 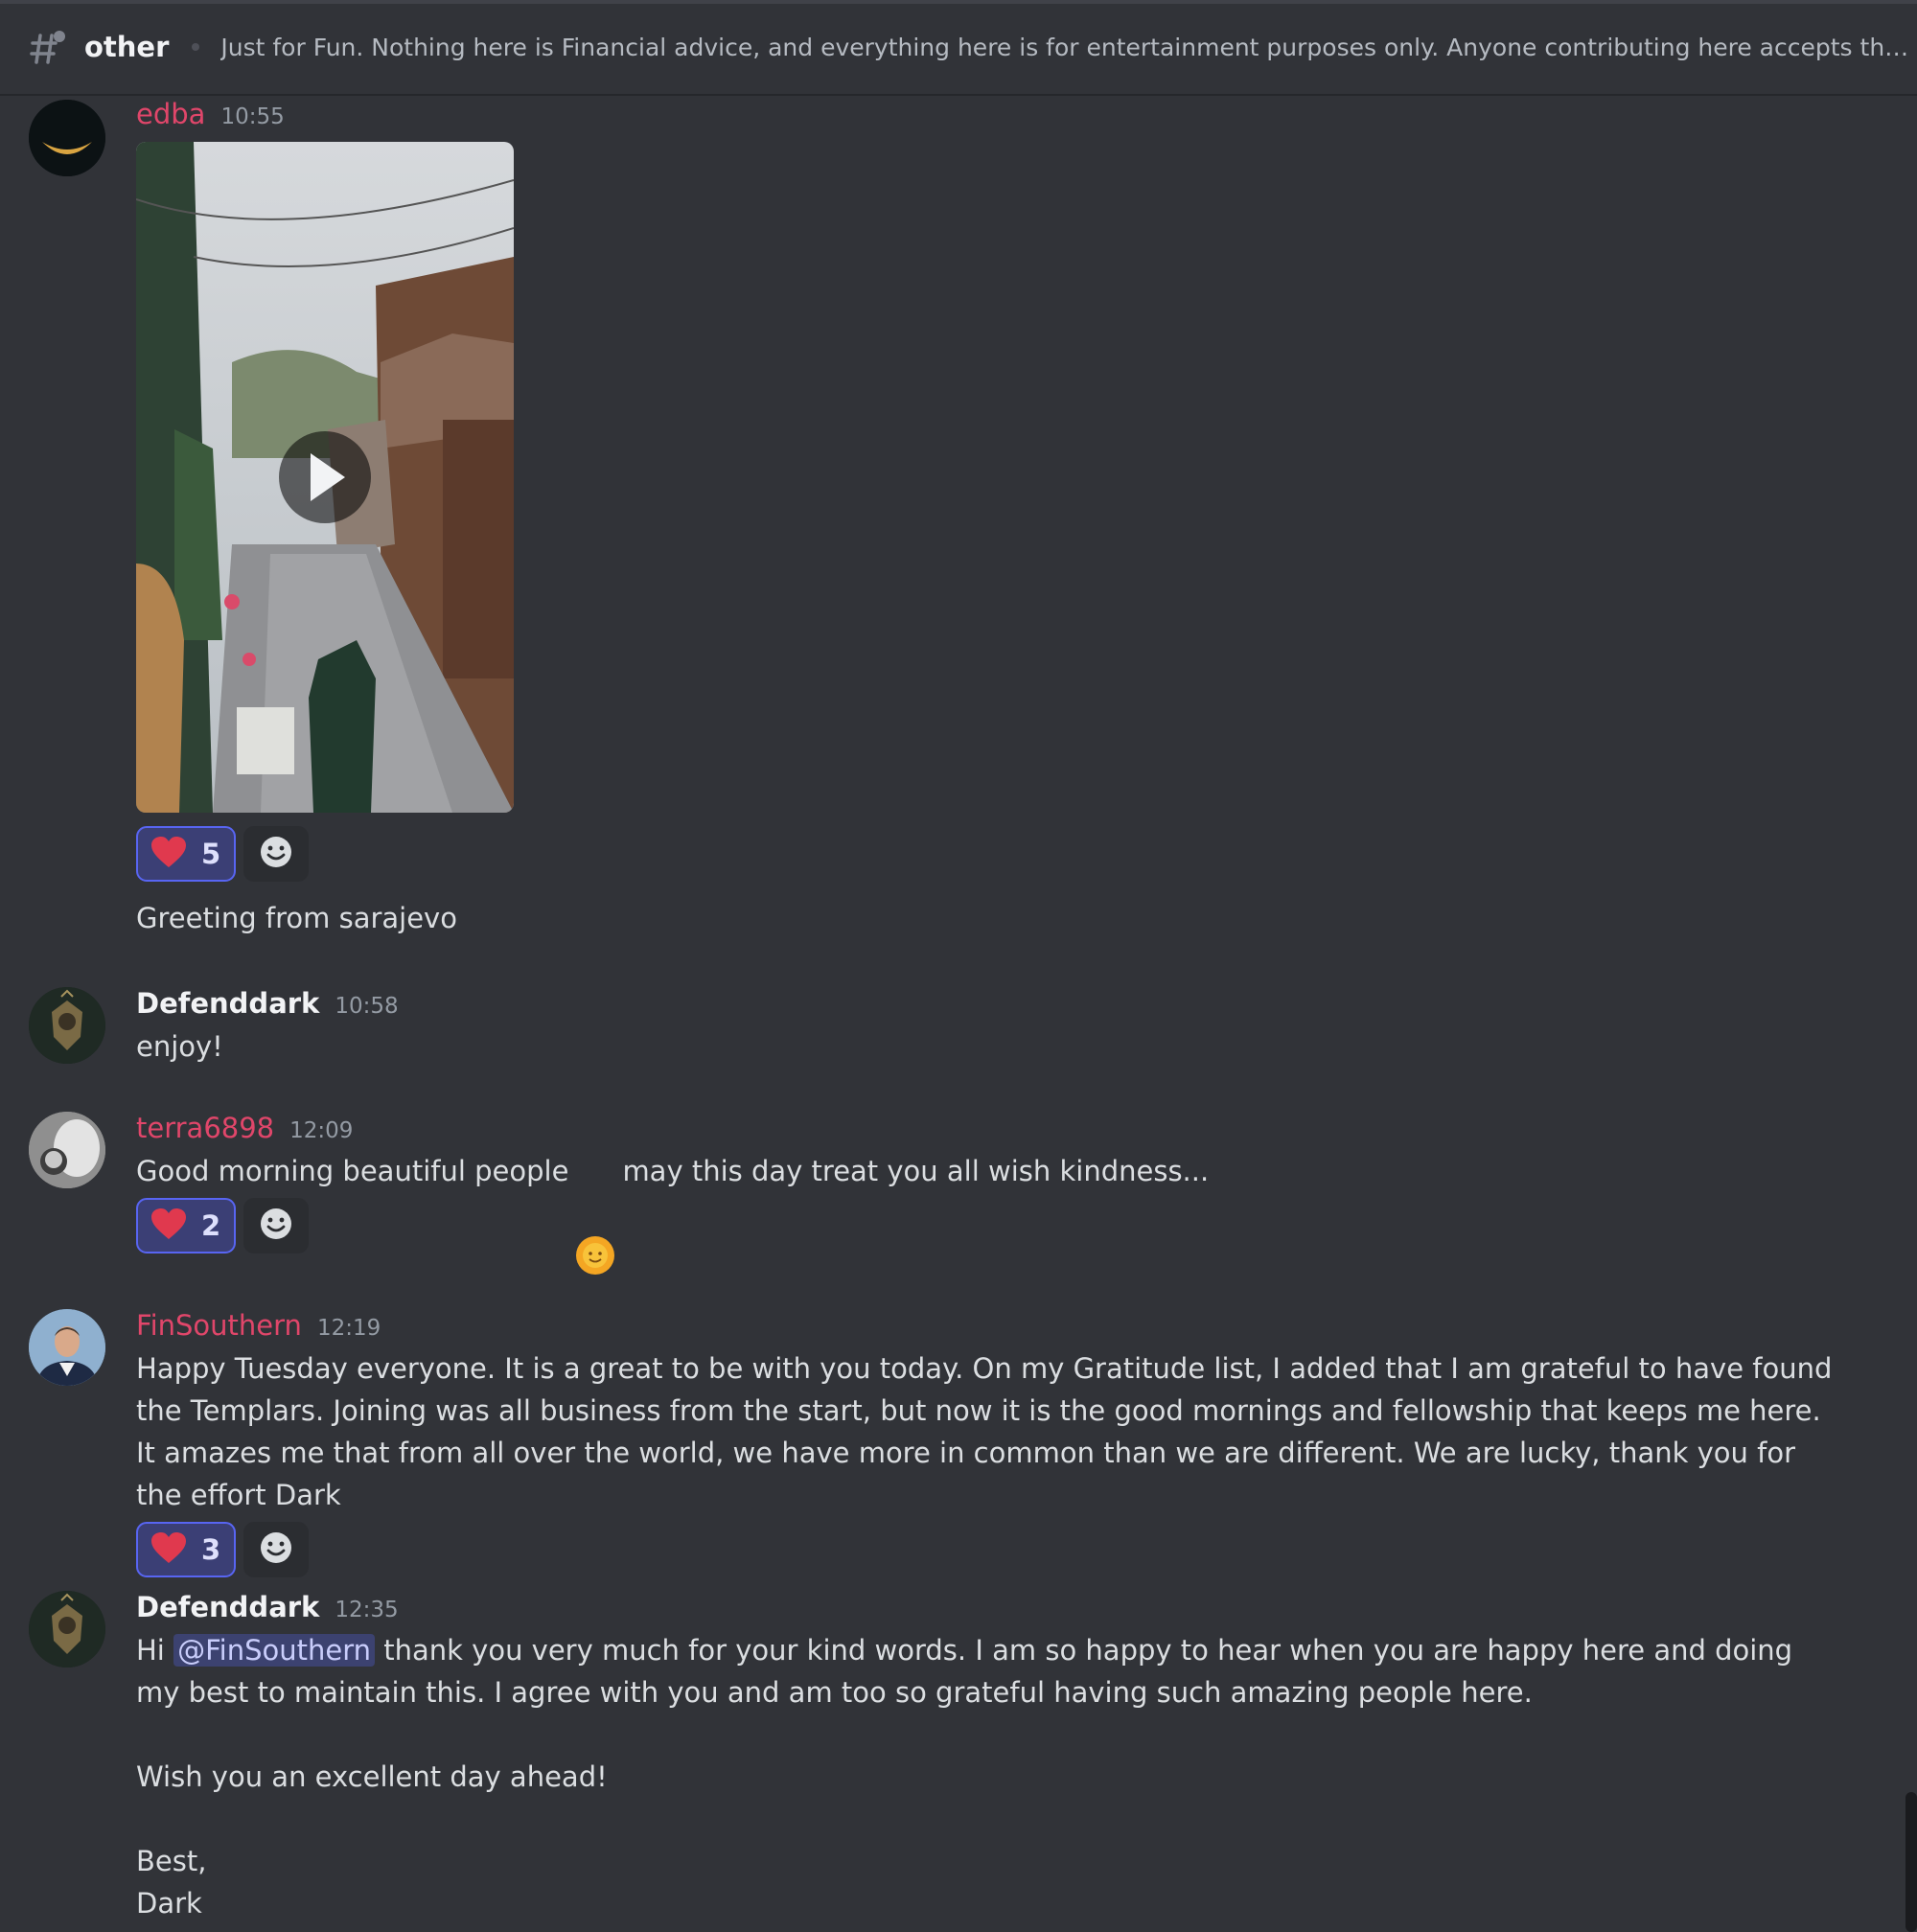 What do you see at coordinates (171, 1861) in the screenshot?
I see `message-text: Best,` at bounding box center [171, 1861].